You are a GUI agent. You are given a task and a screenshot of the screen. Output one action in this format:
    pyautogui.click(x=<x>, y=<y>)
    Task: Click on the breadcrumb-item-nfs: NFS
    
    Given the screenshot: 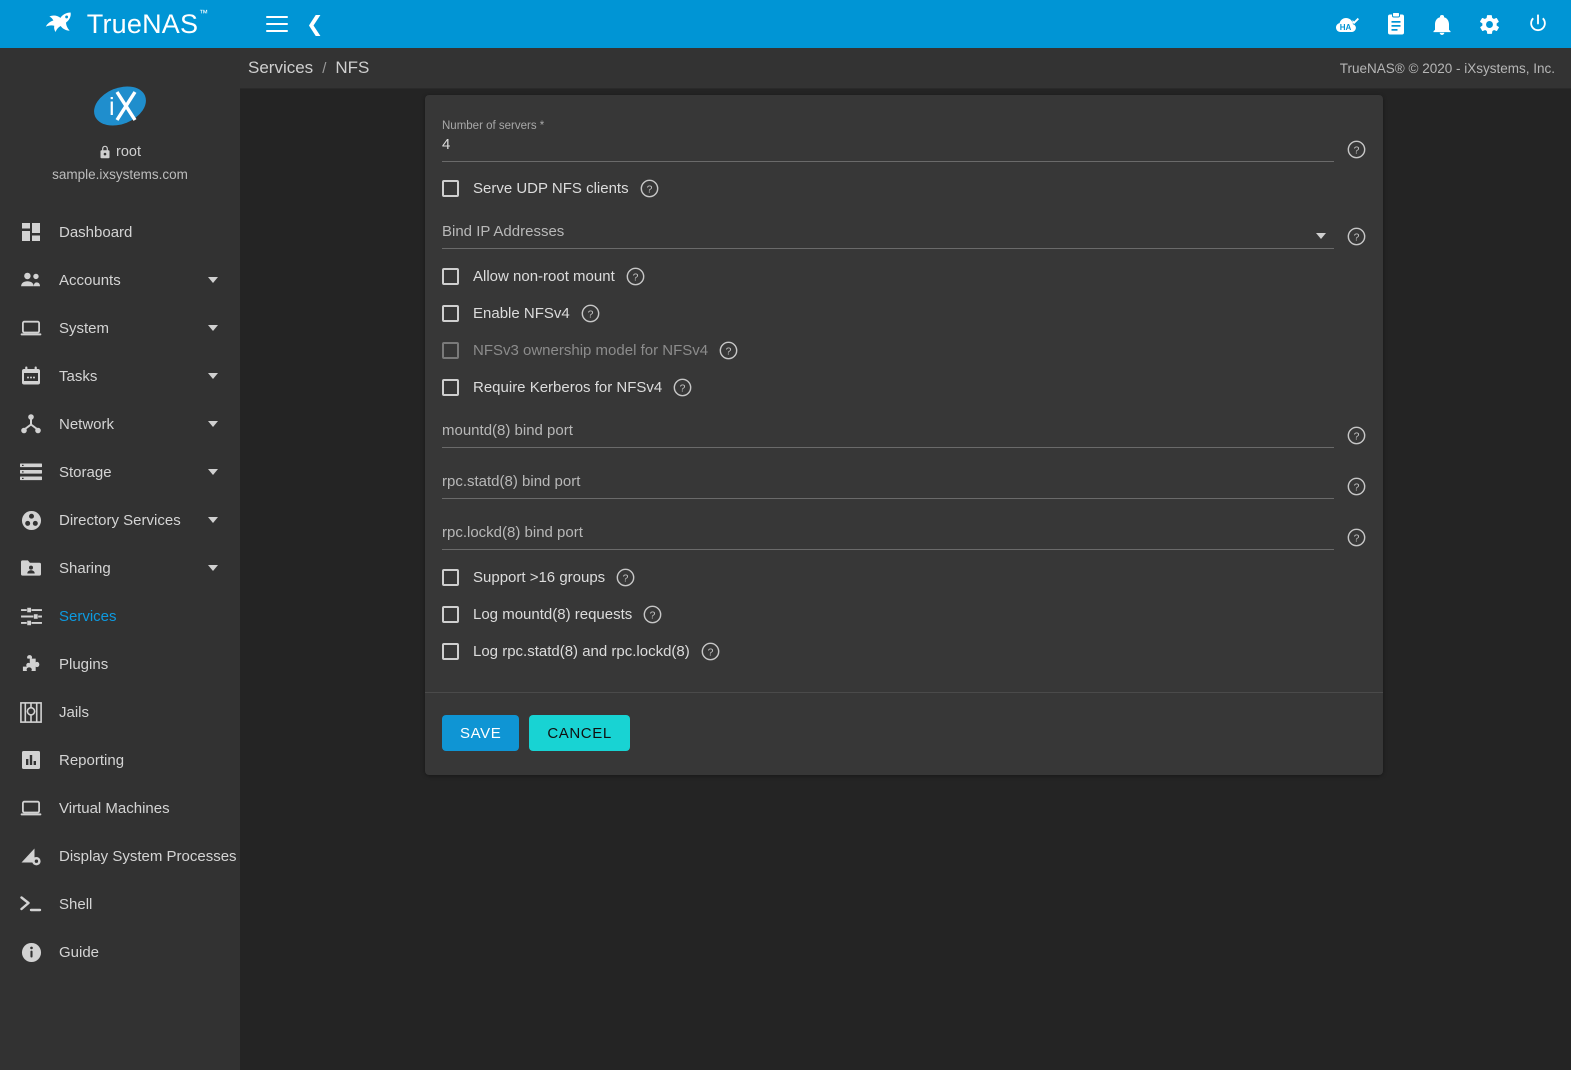 What is the action you would take?
    pyautogui.click(x=352, y=67)
    